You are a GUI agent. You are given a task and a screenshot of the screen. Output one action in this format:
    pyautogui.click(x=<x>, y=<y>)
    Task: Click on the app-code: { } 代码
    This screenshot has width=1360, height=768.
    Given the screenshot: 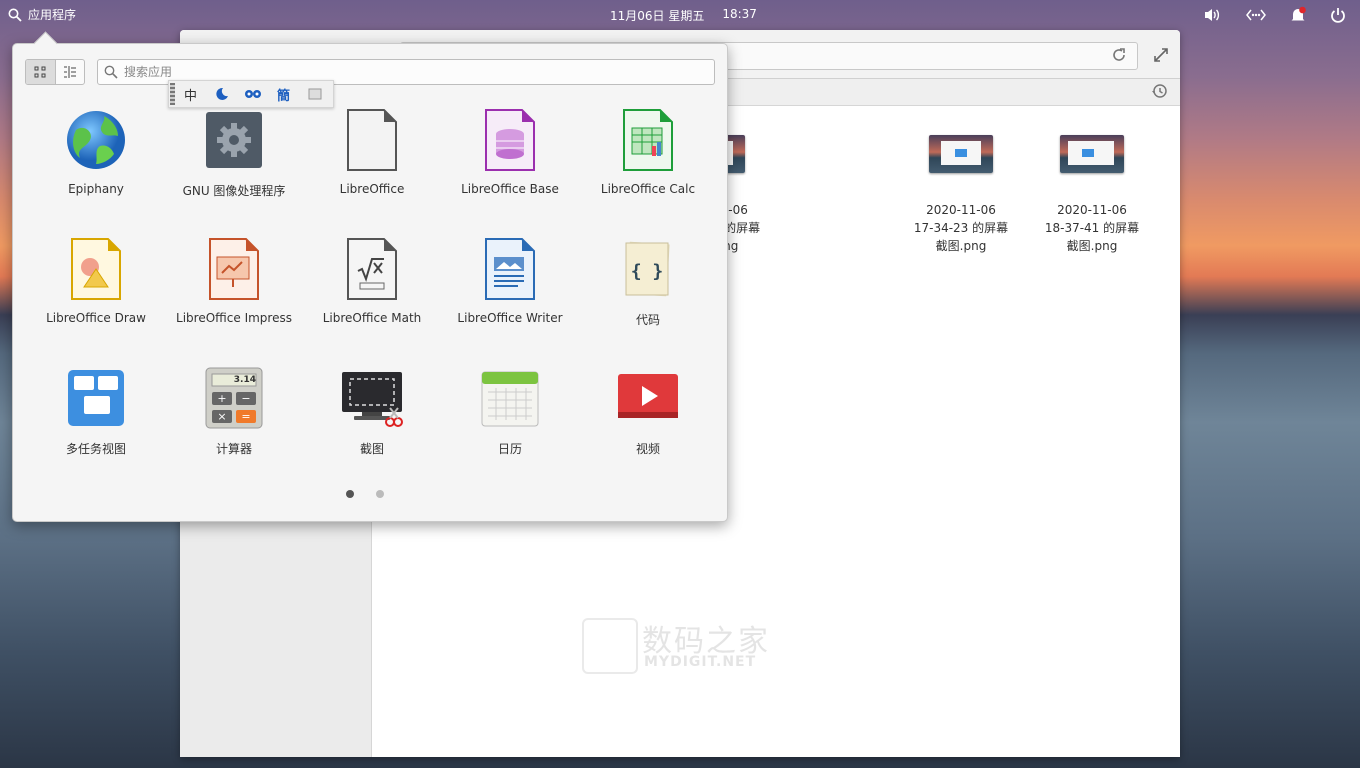 What is the action you would take?
    pyautogui.click(x=648, y=297)
    